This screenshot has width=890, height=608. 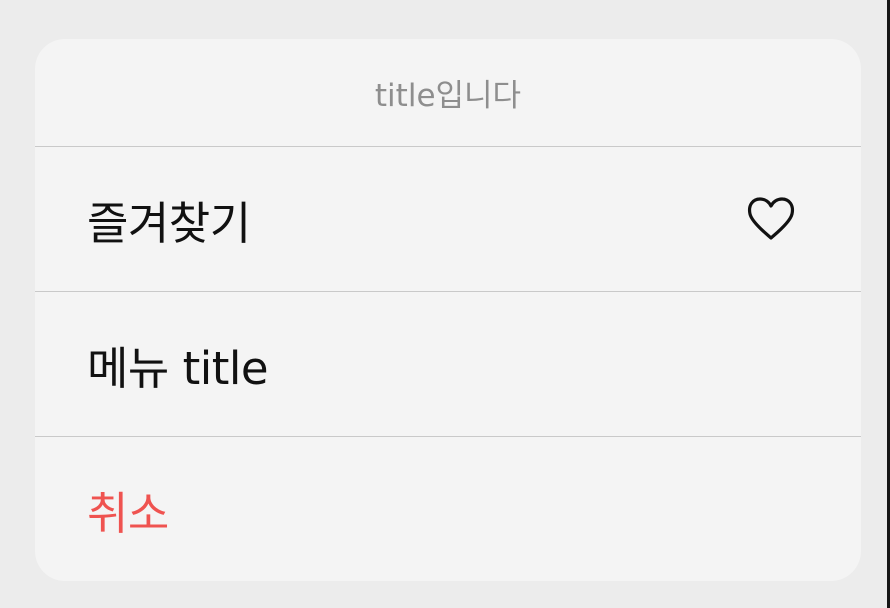 I want to click on menu-item-title-label: 메뉴 title, so click(x=178, y=368).